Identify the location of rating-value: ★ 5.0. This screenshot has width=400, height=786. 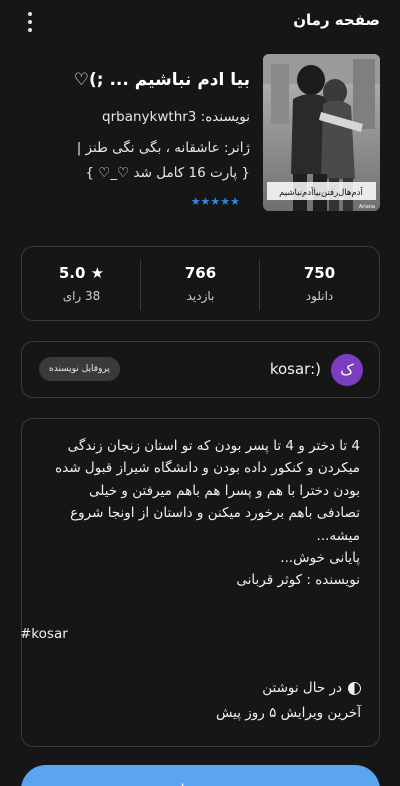
(81, 273).